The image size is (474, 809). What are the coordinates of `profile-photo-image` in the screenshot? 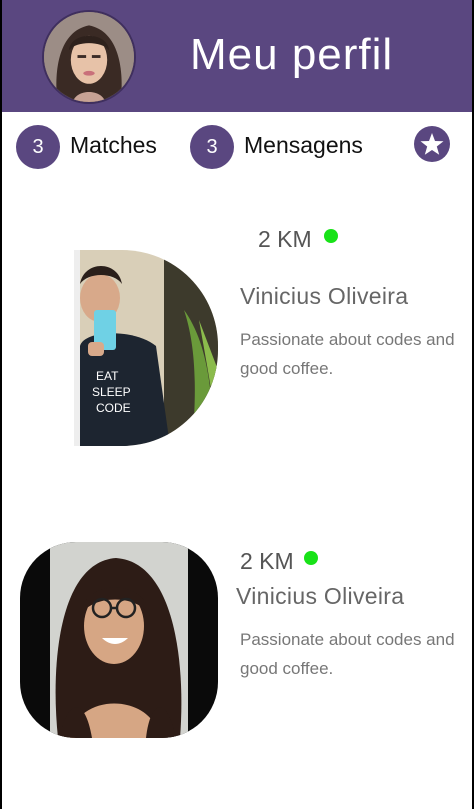 It's located at (119, 640).